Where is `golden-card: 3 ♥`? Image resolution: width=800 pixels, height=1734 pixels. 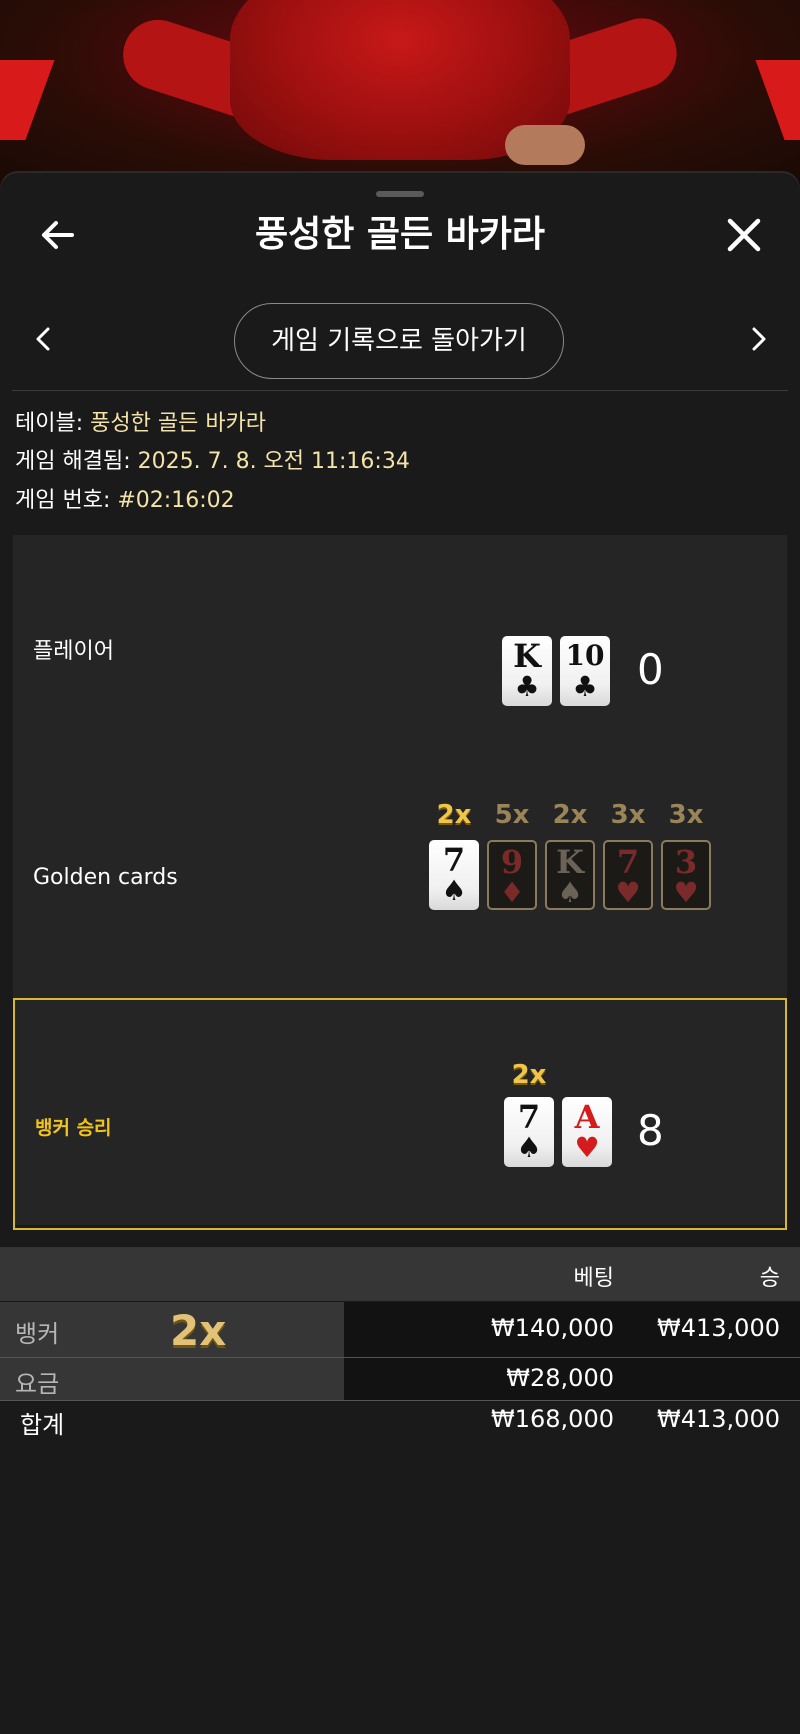 golden-card: 3 ♥ is located at coordinates (686, 875).